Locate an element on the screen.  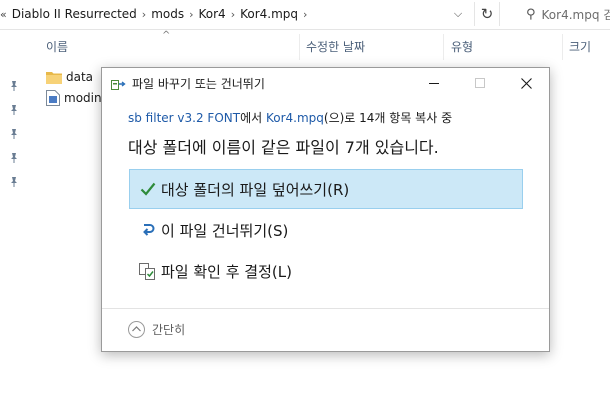
compare-files-icon is located at coordinates (148, 271).